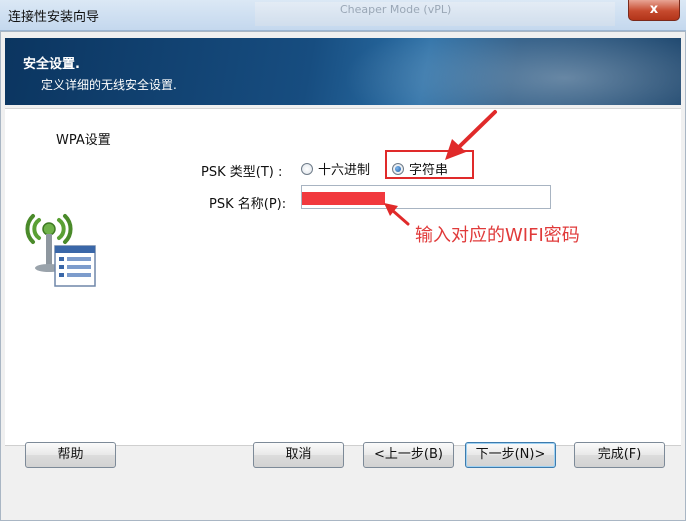 The width and height of the screenshot is (686, 521). What do you see at coordinates (344, 170) in the screenshot?
I see `radio-hex-label: 十六进制` at bounding box center [344, 170].